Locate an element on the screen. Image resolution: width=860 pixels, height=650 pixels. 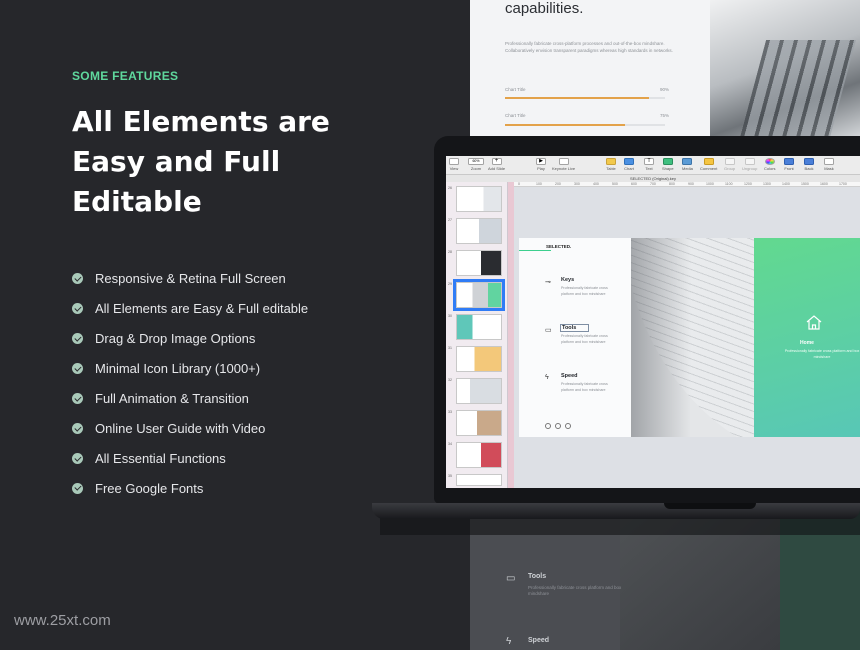
feature-label: Minimal Icon Library (1000+) is located at coordinates (178, 369).